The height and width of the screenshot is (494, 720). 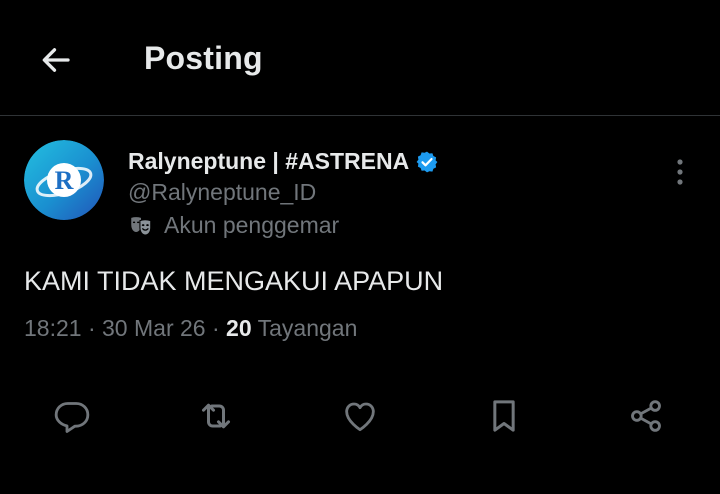 What do you see at coordinates (268, 161) in the screenshot?
I see `author-name: Ralyneptune | #ASTRENA` at bounding box center [268, 161].